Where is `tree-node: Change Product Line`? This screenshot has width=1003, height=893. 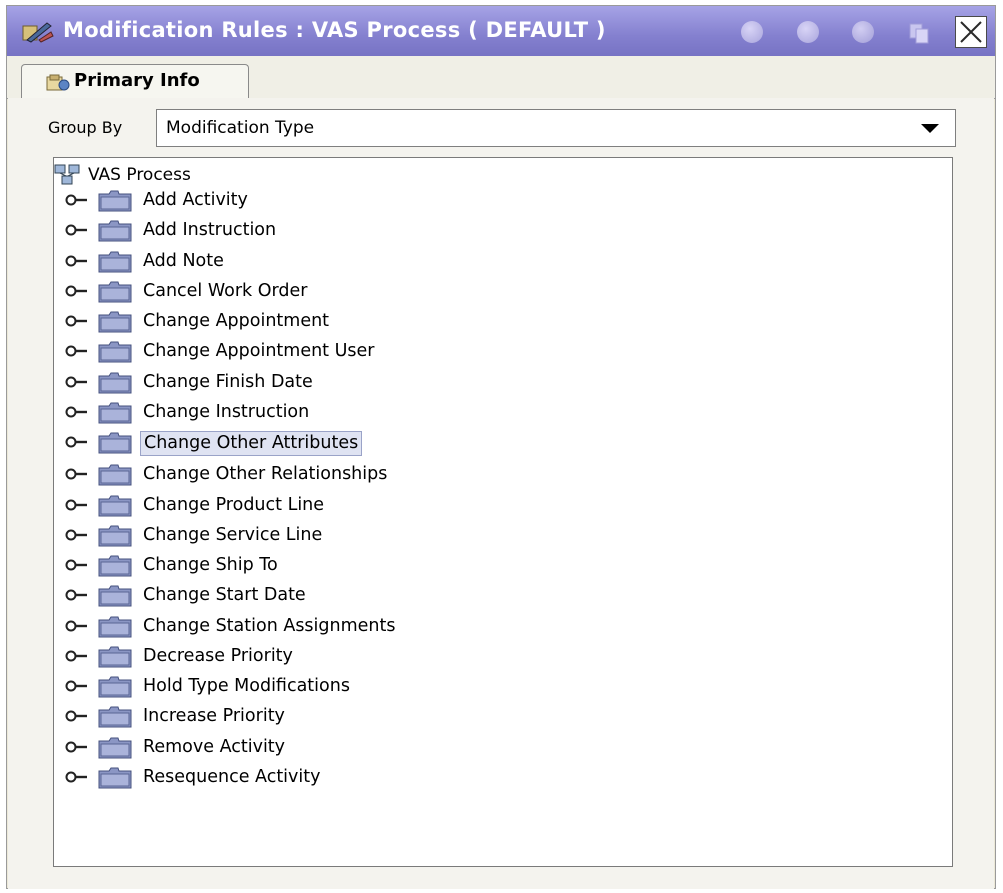 tree-node: Change Product Line is located at coordinates (354, 506).